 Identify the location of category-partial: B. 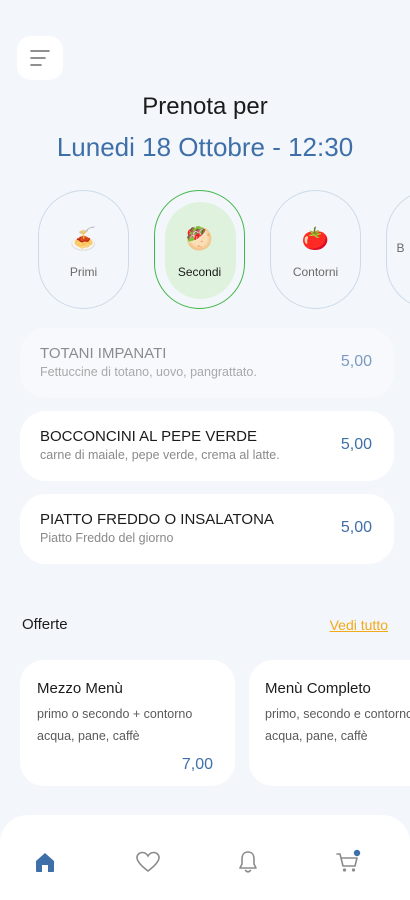
(398, 249).